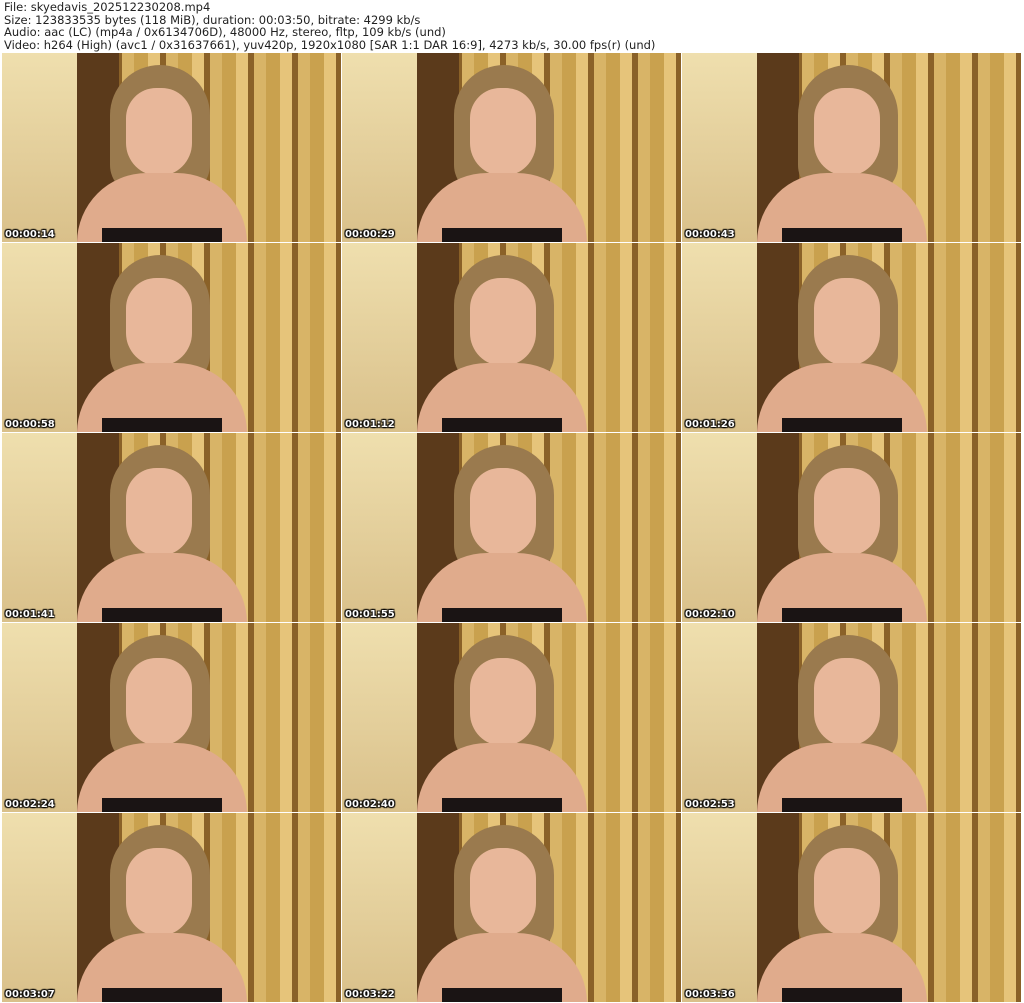 Image resolution: width=1024 pixels, height=1003 pixels. I want to click on video-thumbnail: 00:00:14, so click(171, 147).